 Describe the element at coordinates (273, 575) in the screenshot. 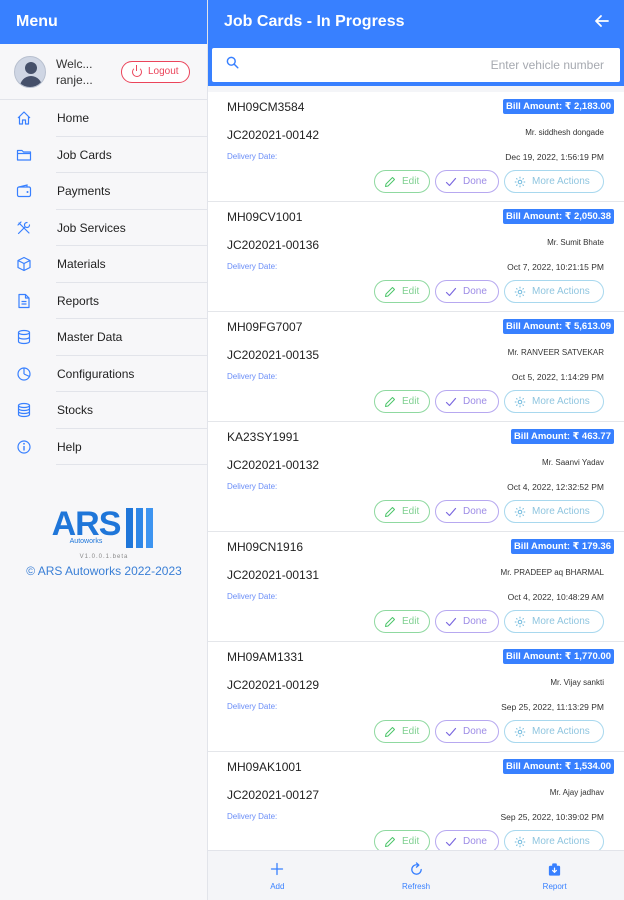

I see `job-card-number: JC202021-00131` at that location.